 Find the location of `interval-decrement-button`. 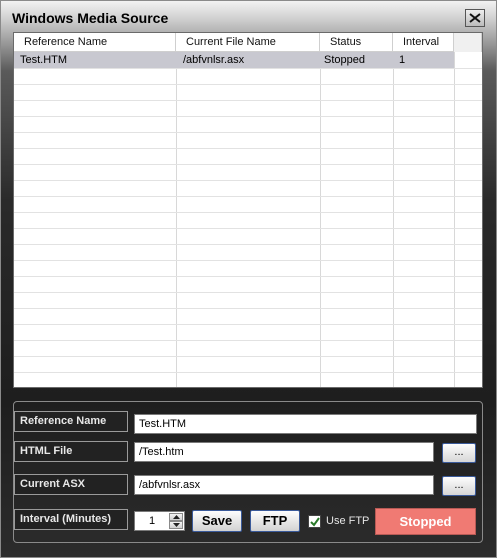

interval-decrement-button is located at coordinates (176, 525).